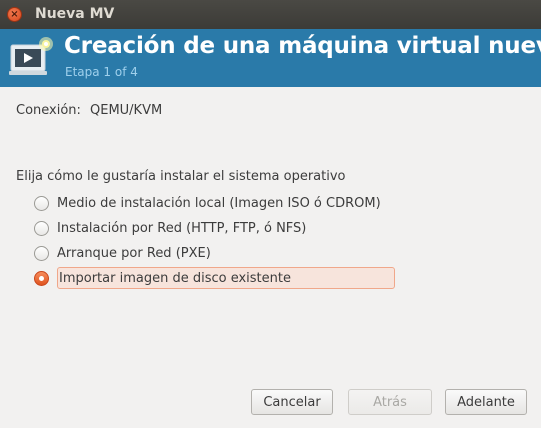  Describe the element at coordinates (31, 56) in the screenshot. I see `vm-new-icon` at that location.